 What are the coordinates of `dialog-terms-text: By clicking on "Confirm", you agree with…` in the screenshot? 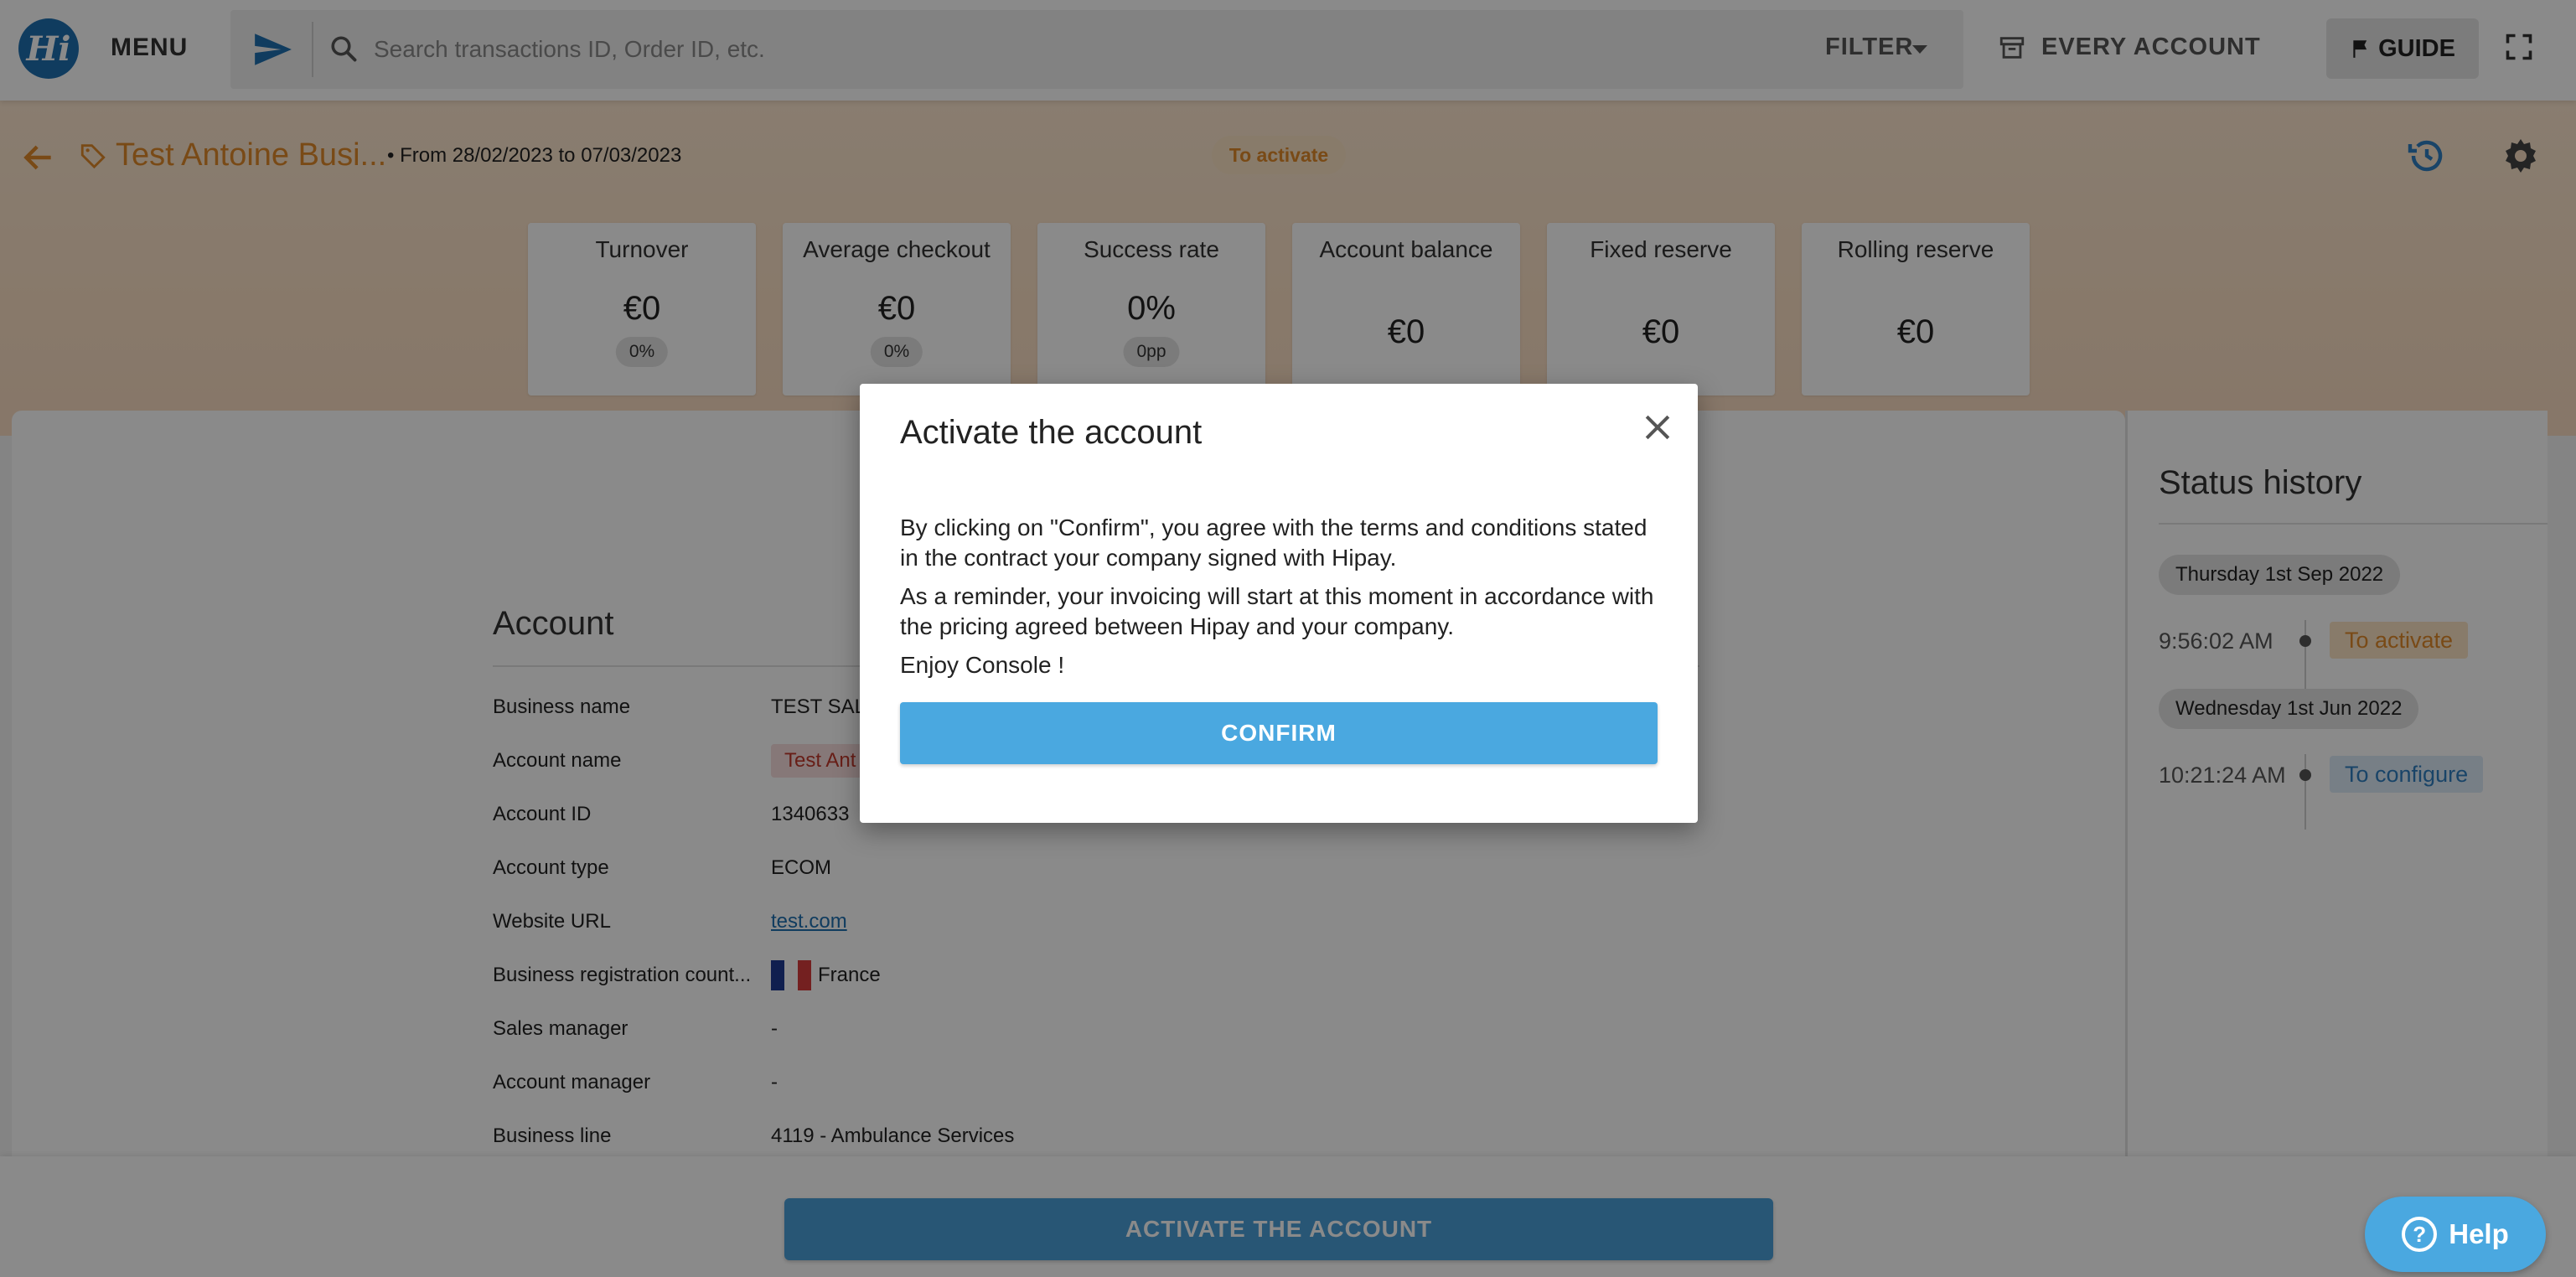 It's located at (1274, 542).